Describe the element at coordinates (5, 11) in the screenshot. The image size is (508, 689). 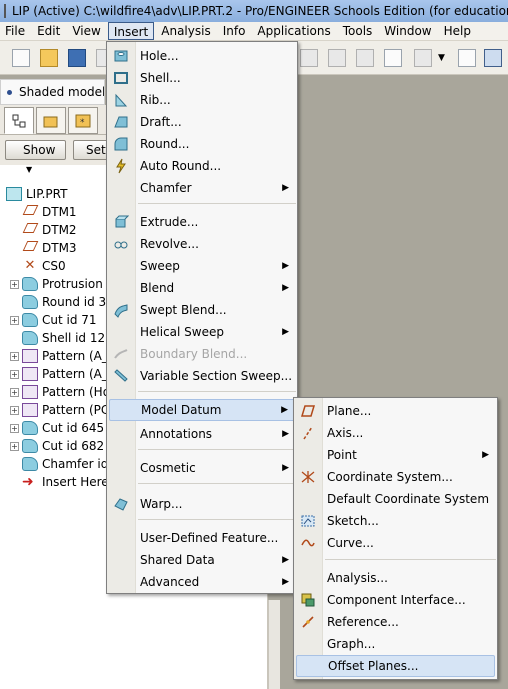
I see `app-icon` at that location.